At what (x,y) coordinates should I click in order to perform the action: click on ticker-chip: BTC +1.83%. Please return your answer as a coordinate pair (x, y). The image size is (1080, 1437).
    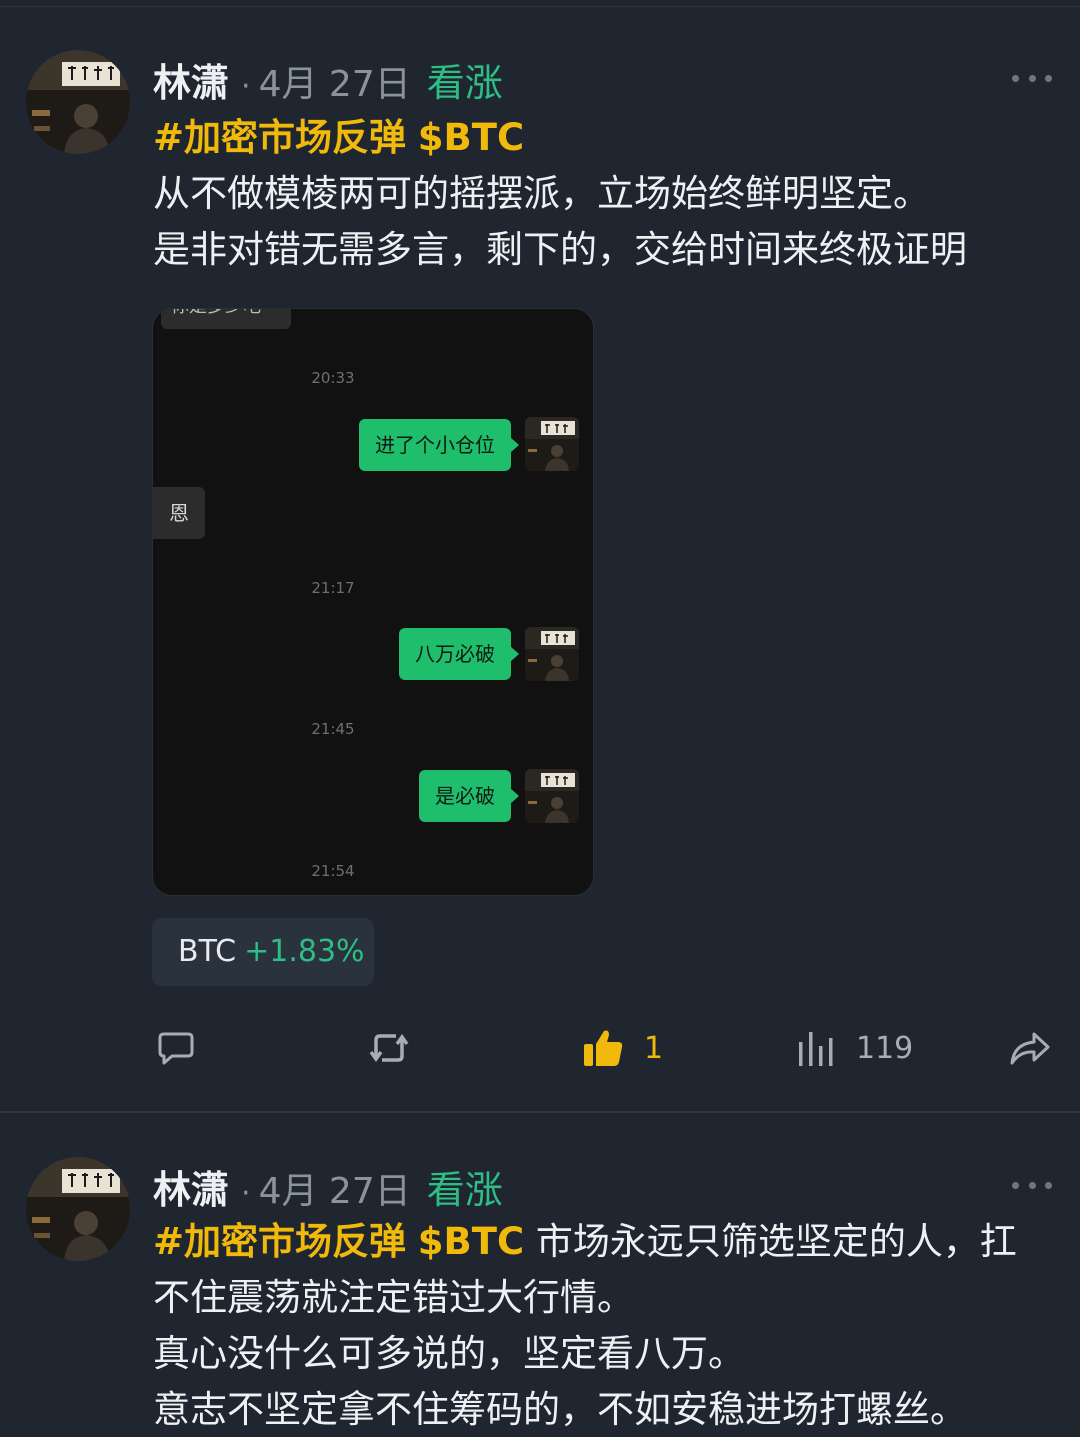
    Looking at the image, I should click on (263, 952).